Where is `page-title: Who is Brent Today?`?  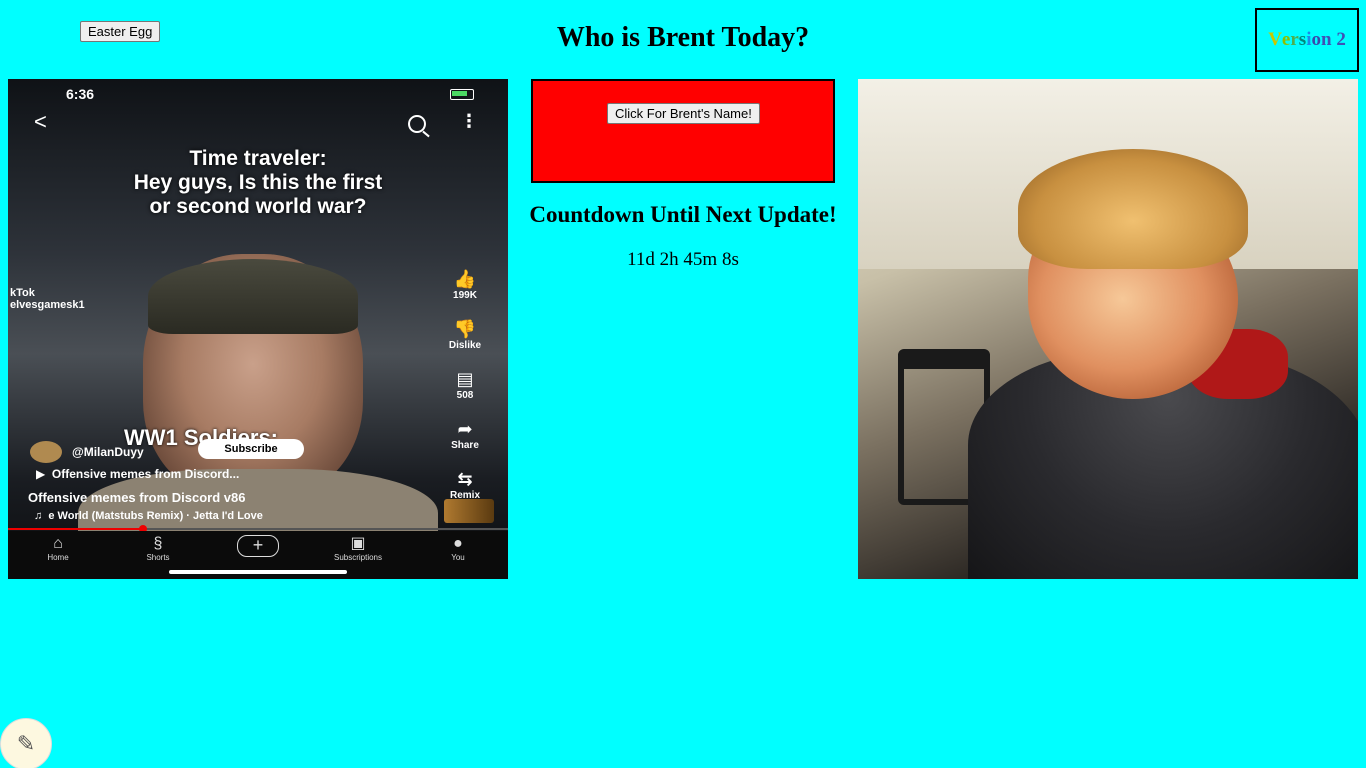
page-title: Who is Brent Today? is located at coordinates (683, 37).